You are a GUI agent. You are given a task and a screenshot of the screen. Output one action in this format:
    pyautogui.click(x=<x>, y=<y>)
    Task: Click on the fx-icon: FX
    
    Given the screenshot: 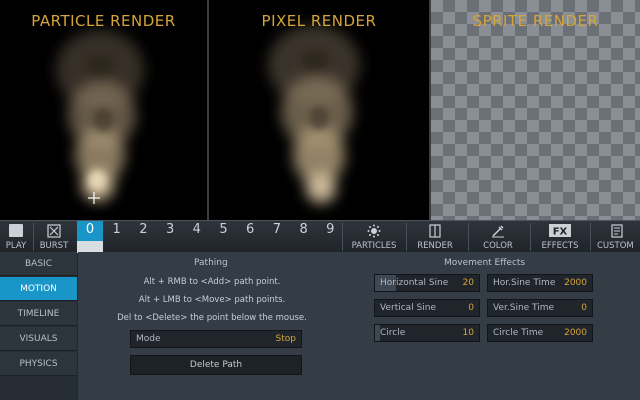 What is the action you would take?
    pyautogui.click(x=560, y=230)
    